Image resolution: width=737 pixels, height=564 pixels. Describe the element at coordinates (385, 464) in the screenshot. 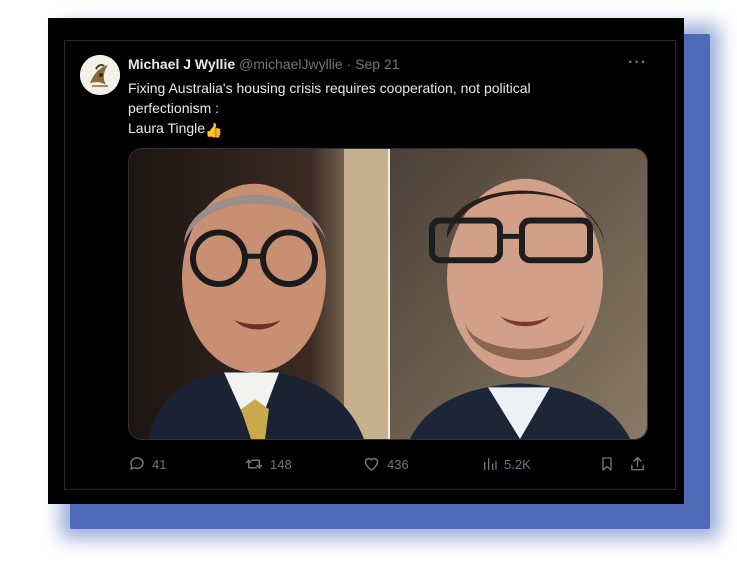

I see `like-button: 436` at that location.